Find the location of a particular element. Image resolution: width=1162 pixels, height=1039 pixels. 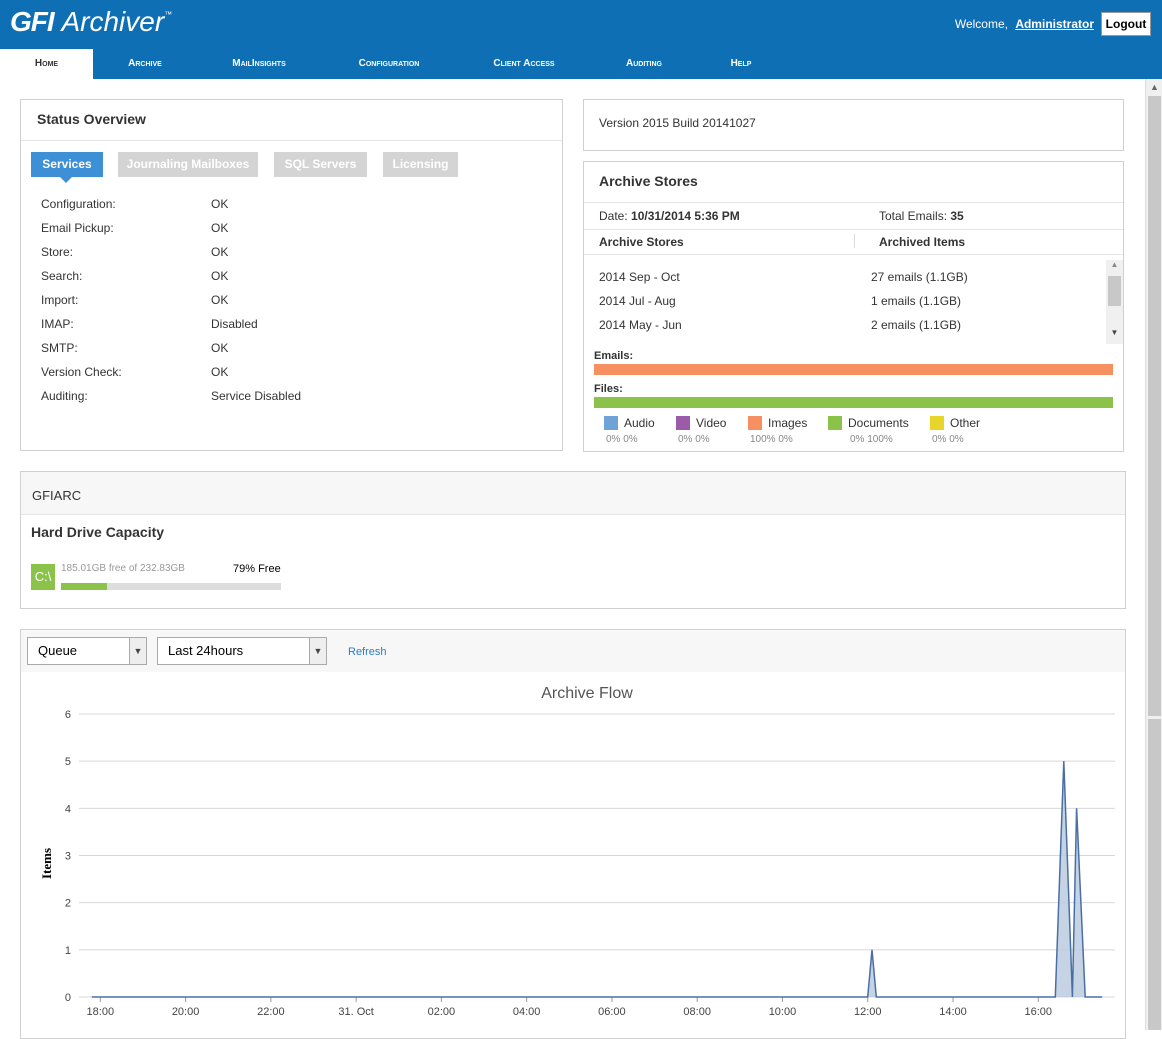

nav-mailinsights: MailInsights is located at coordinates (259, 64).